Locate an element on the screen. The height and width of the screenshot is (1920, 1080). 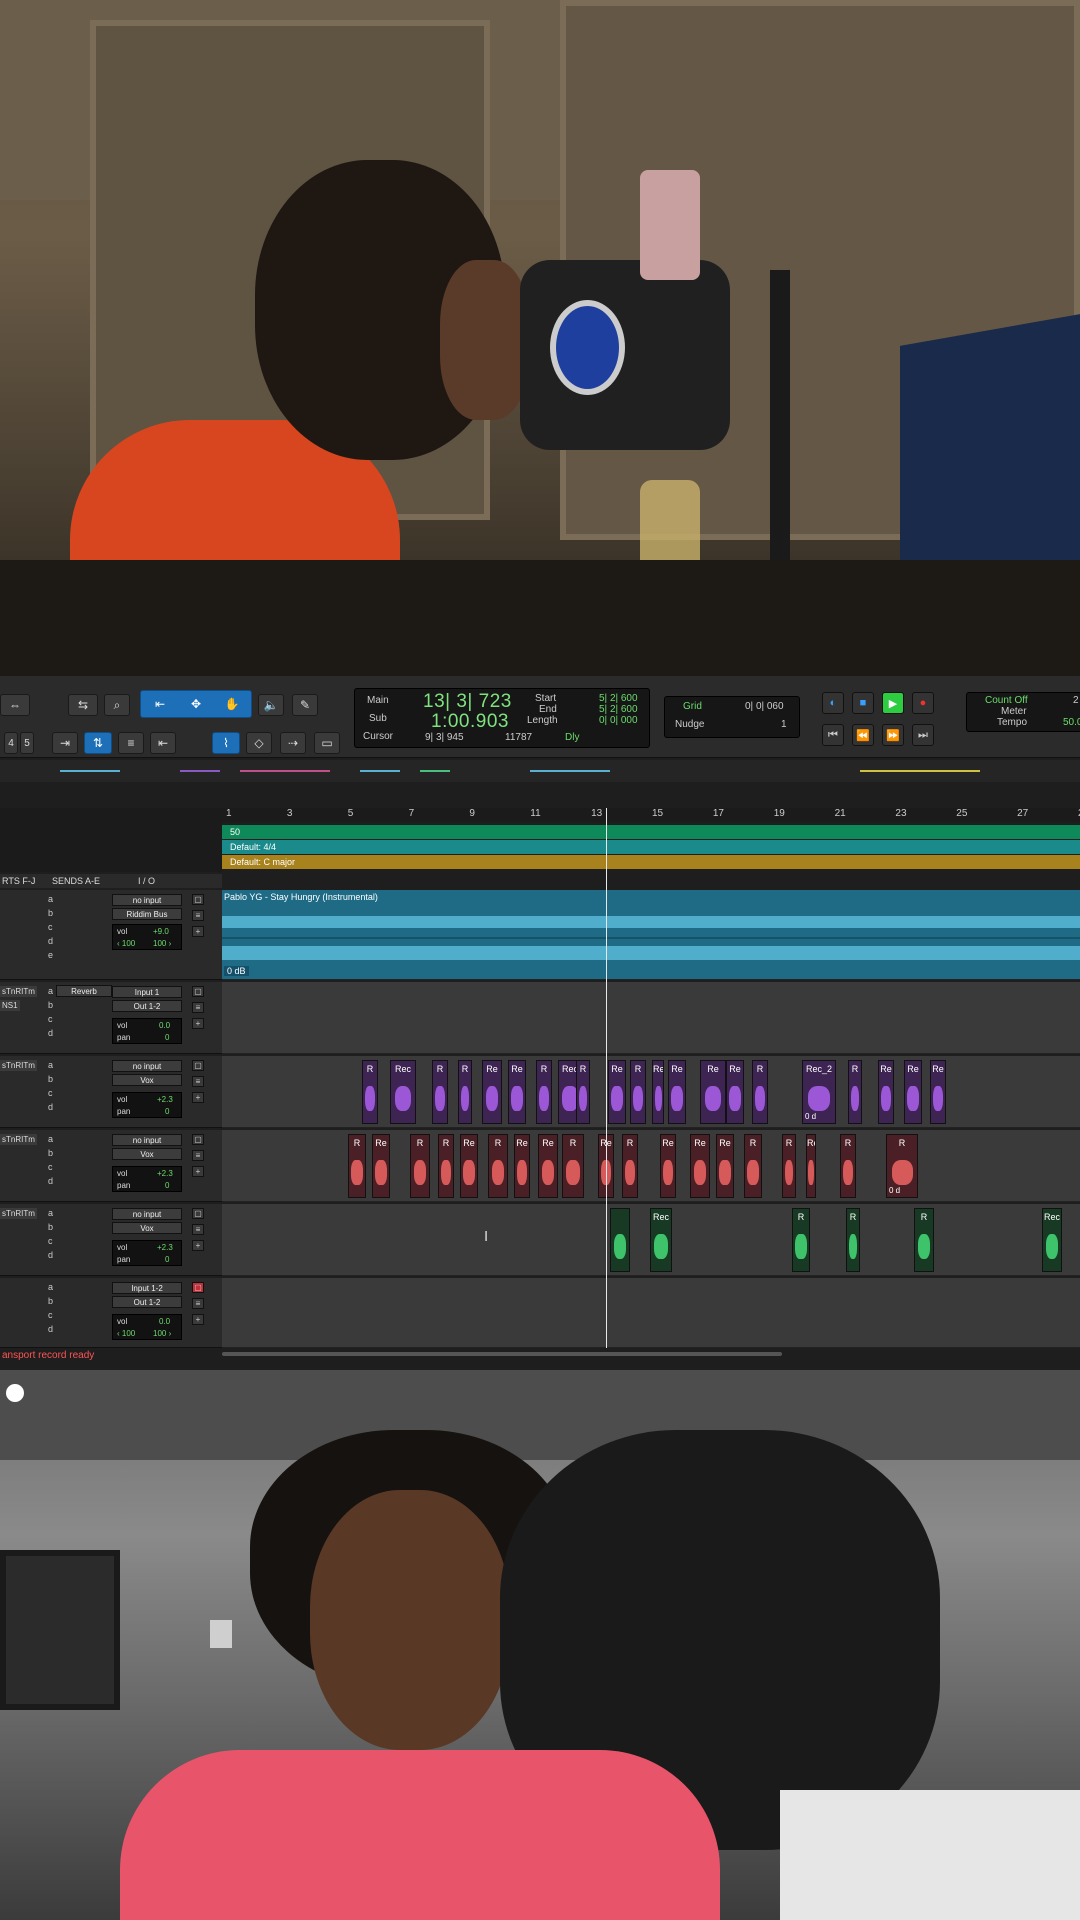
volume-pan-display: vol 0.0 pan 0 is located at coordinates (147, 1031).